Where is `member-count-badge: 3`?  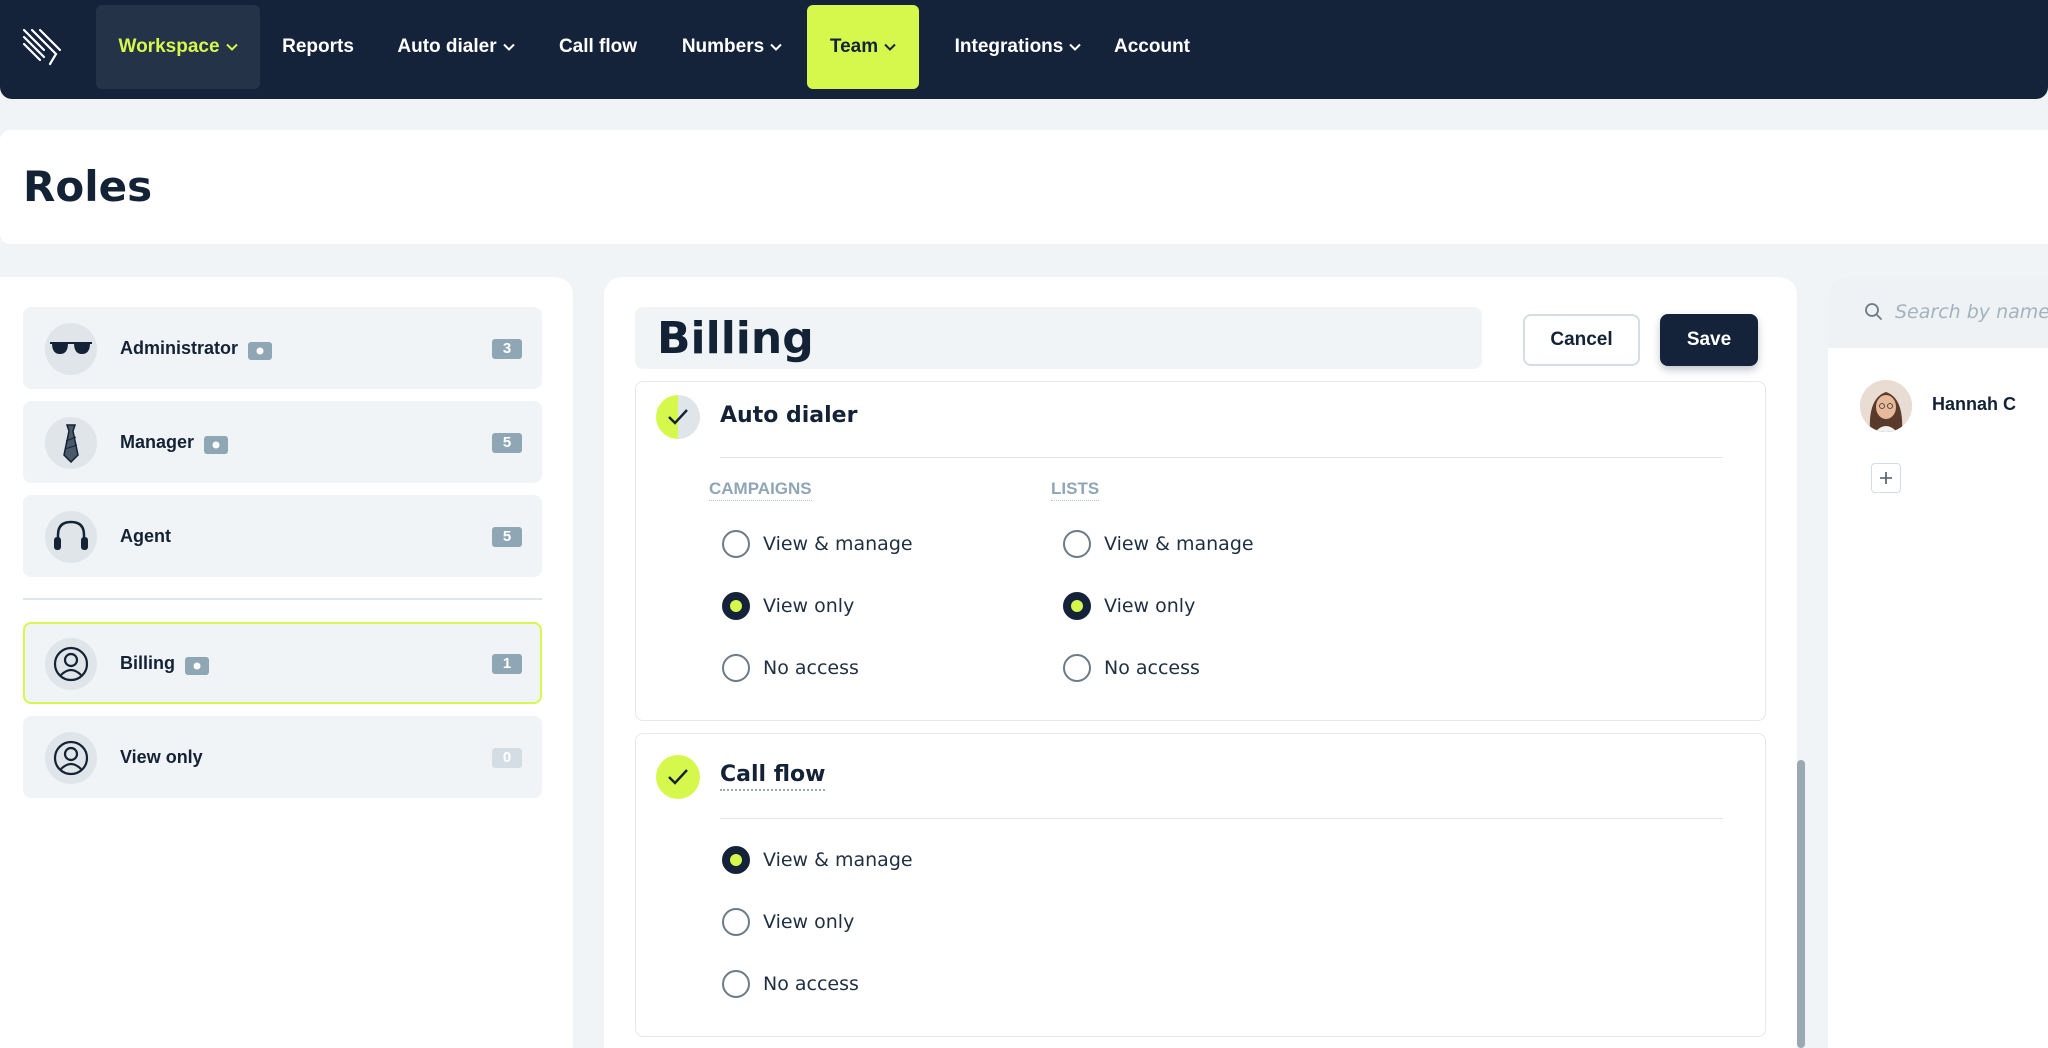 member-count-badge: 3 is located at coordinates (507, 349).